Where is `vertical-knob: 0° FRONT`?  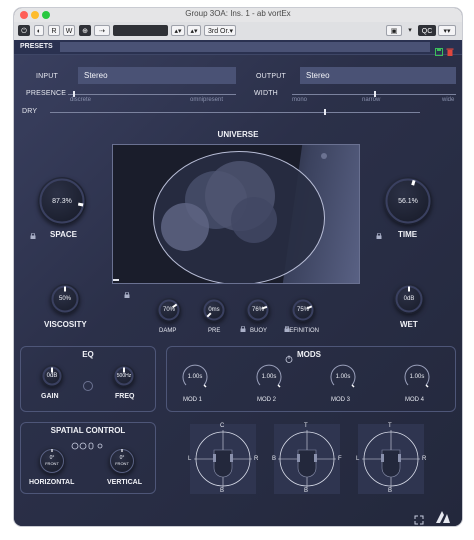
vertical-knob: 0° FRONT is located at coordinates (122, 461).